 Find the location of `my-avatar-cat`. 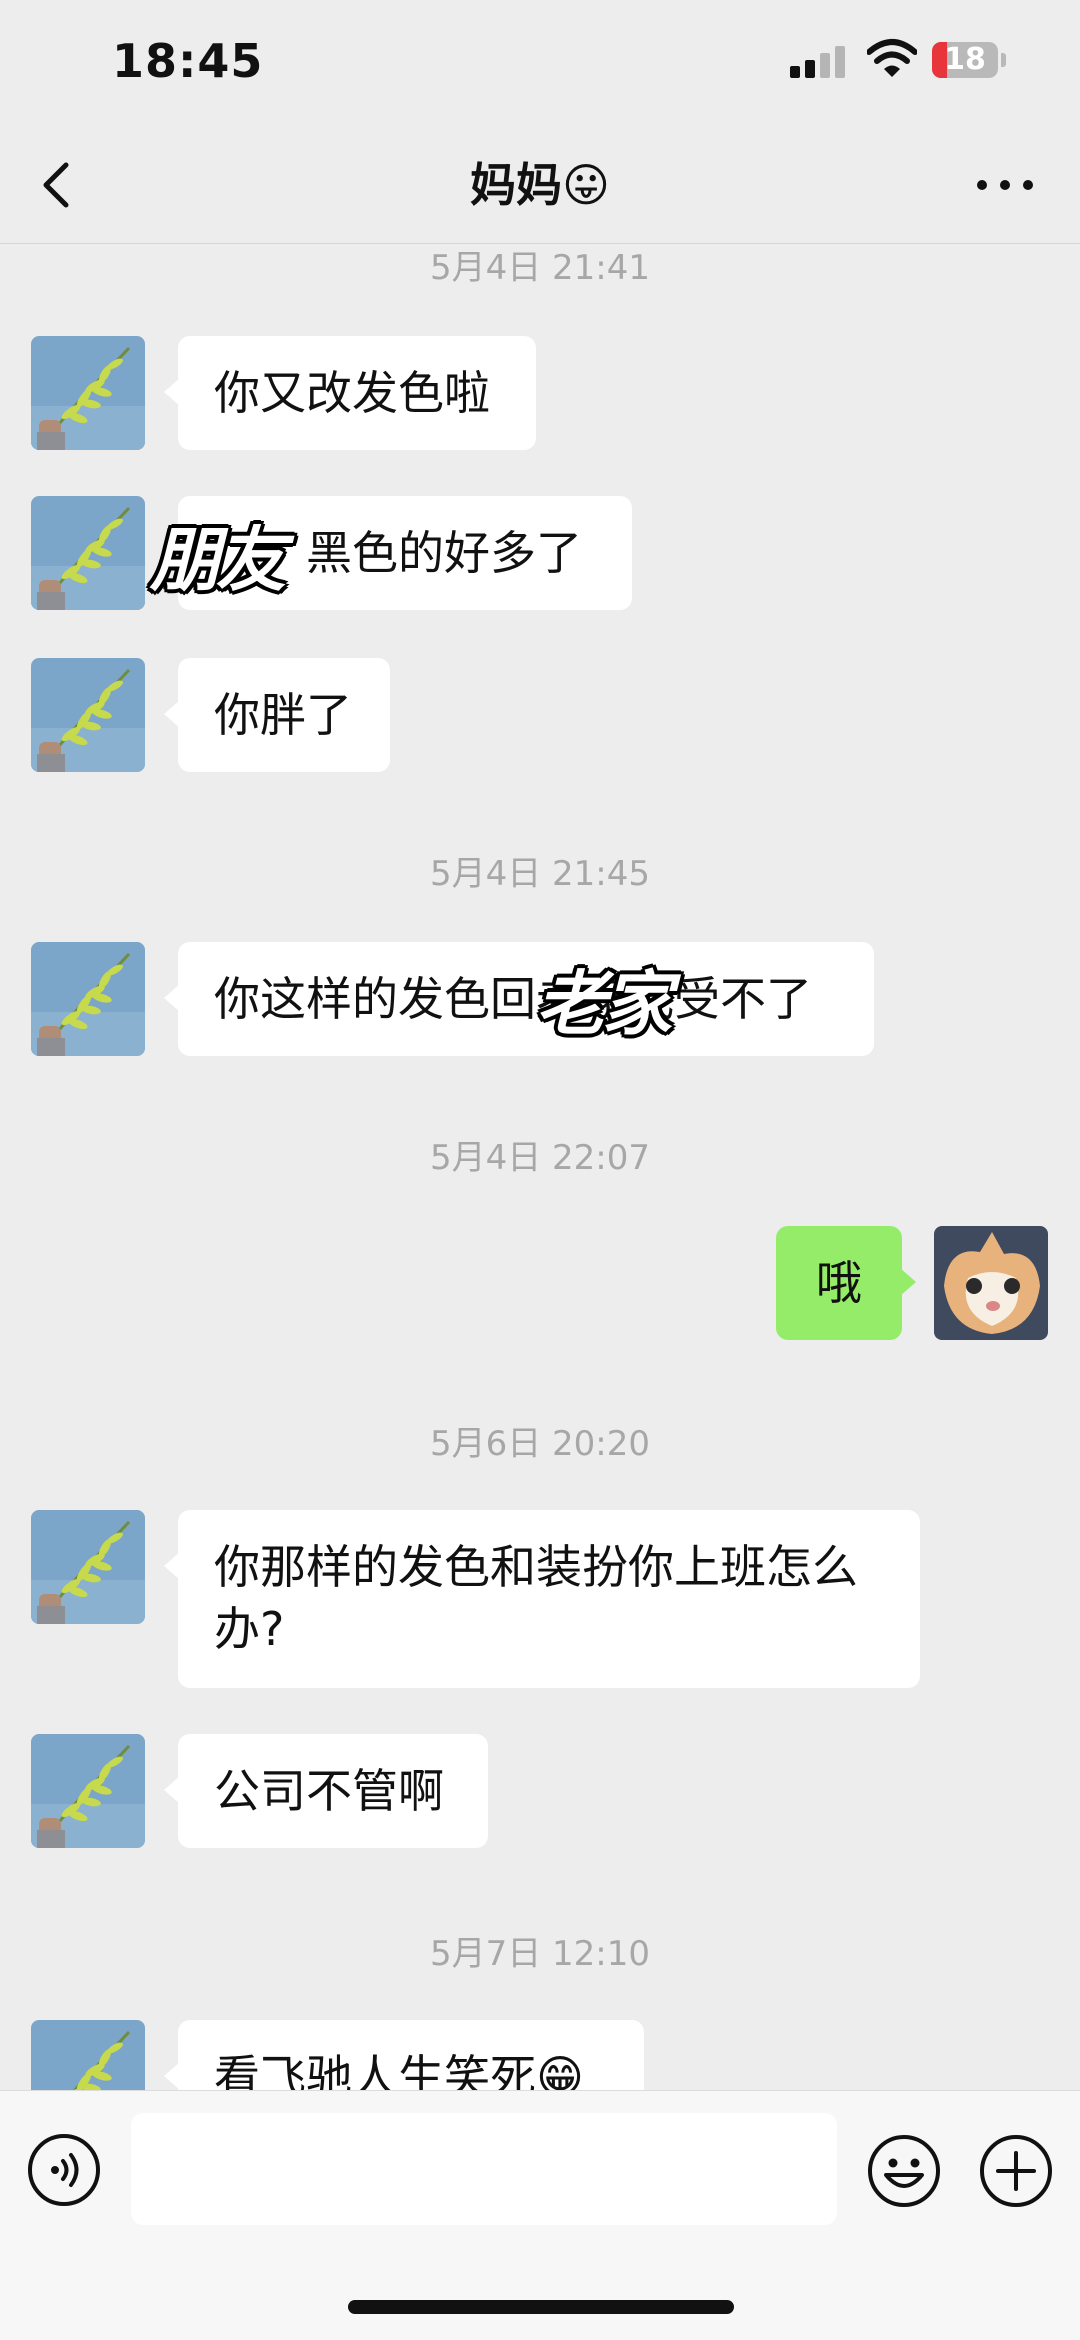

my-avatar-cat is located at coordinates (991, 1283).